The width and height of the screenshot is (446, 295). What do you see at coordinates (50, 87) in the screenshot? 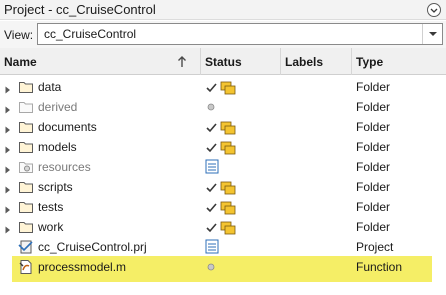
I see `row-name: data` at bounding box center [50, 87].